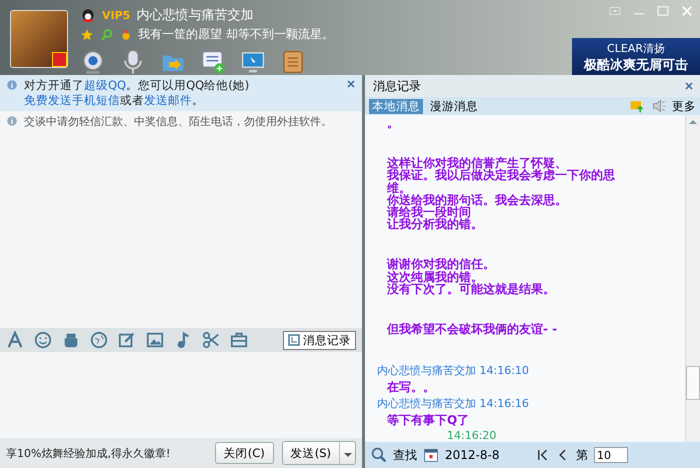  What do you see at coordinates (43, 340) in the screenshot?
I see `emoji-icon` at bounding box center [43, 340].